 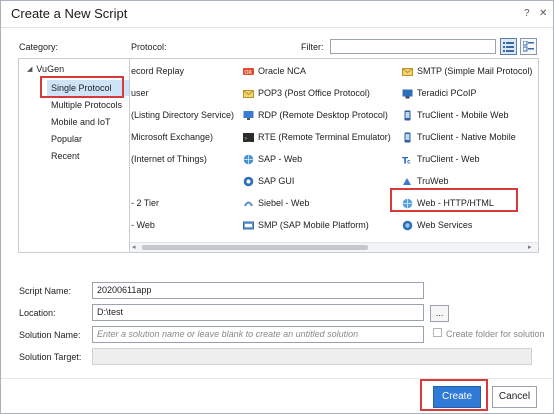 What do you see at coordinates (66, 139) in the screenshot?
I see `category-popular: Popular` at bounding box center [66, 139].